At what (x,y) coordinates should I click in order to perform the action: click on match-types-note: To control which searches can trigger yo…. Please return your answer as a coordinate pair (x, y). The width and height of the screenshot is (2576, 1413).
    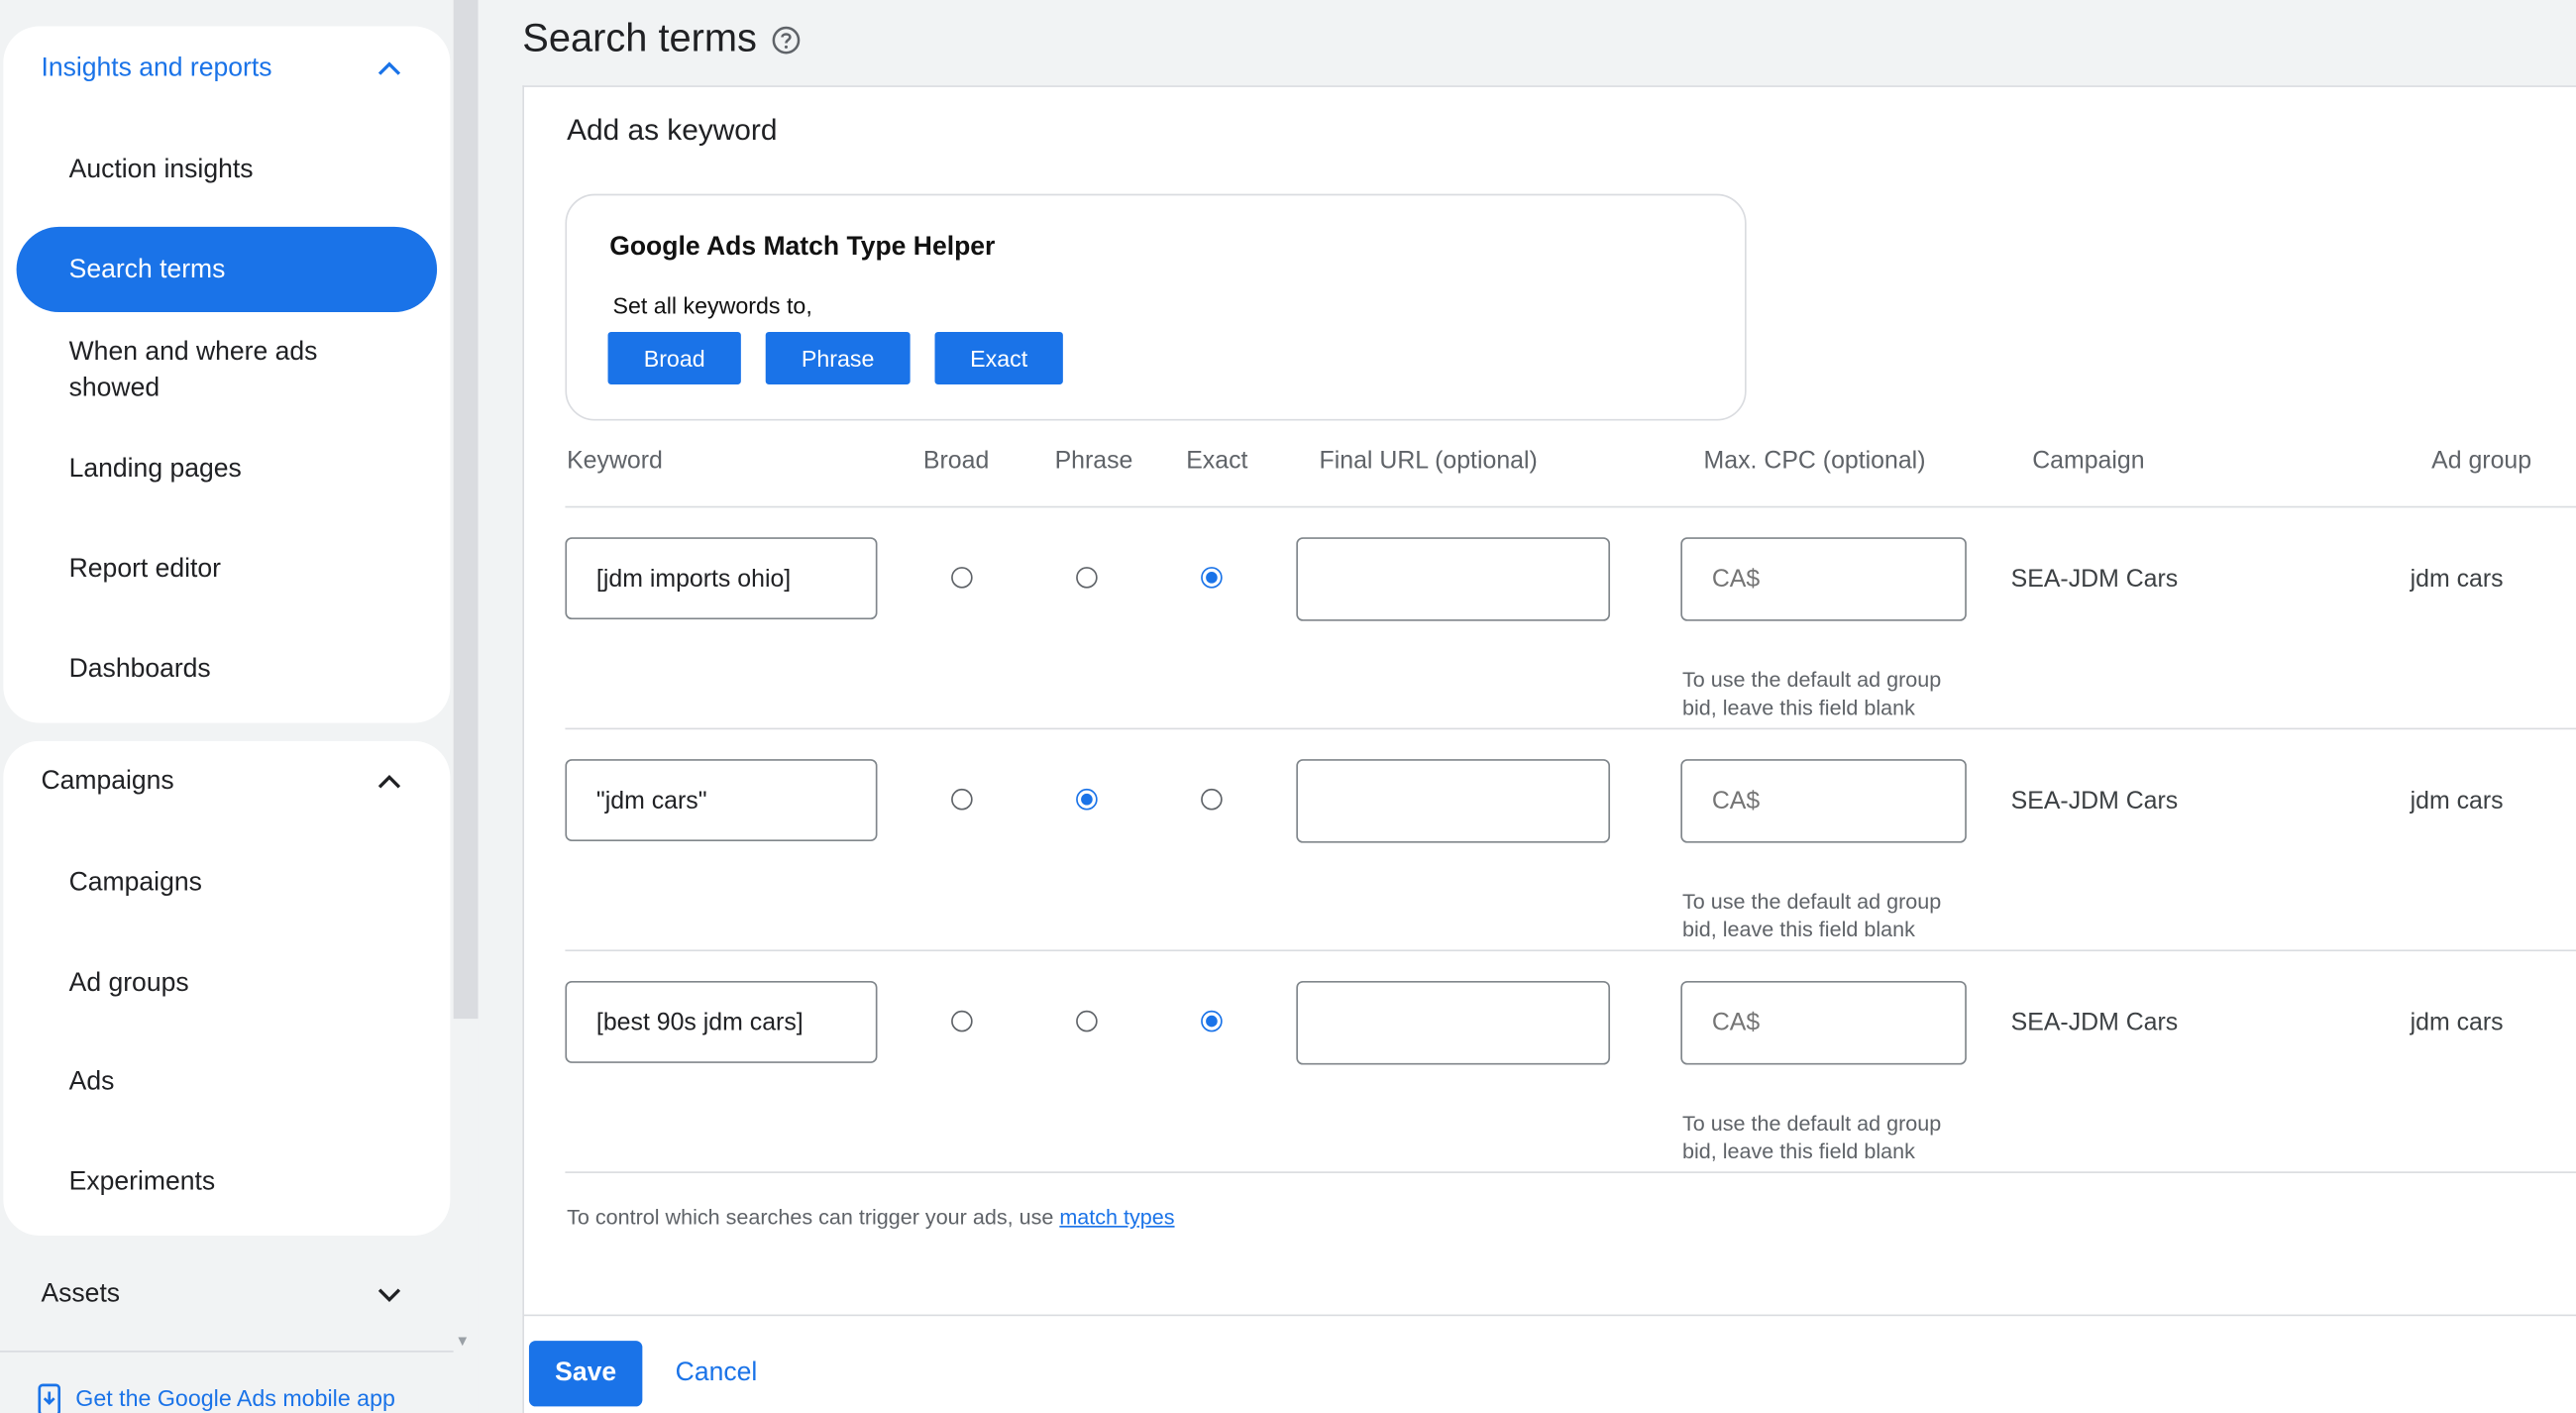
    Looking at the image, I should click on (870, 1216).